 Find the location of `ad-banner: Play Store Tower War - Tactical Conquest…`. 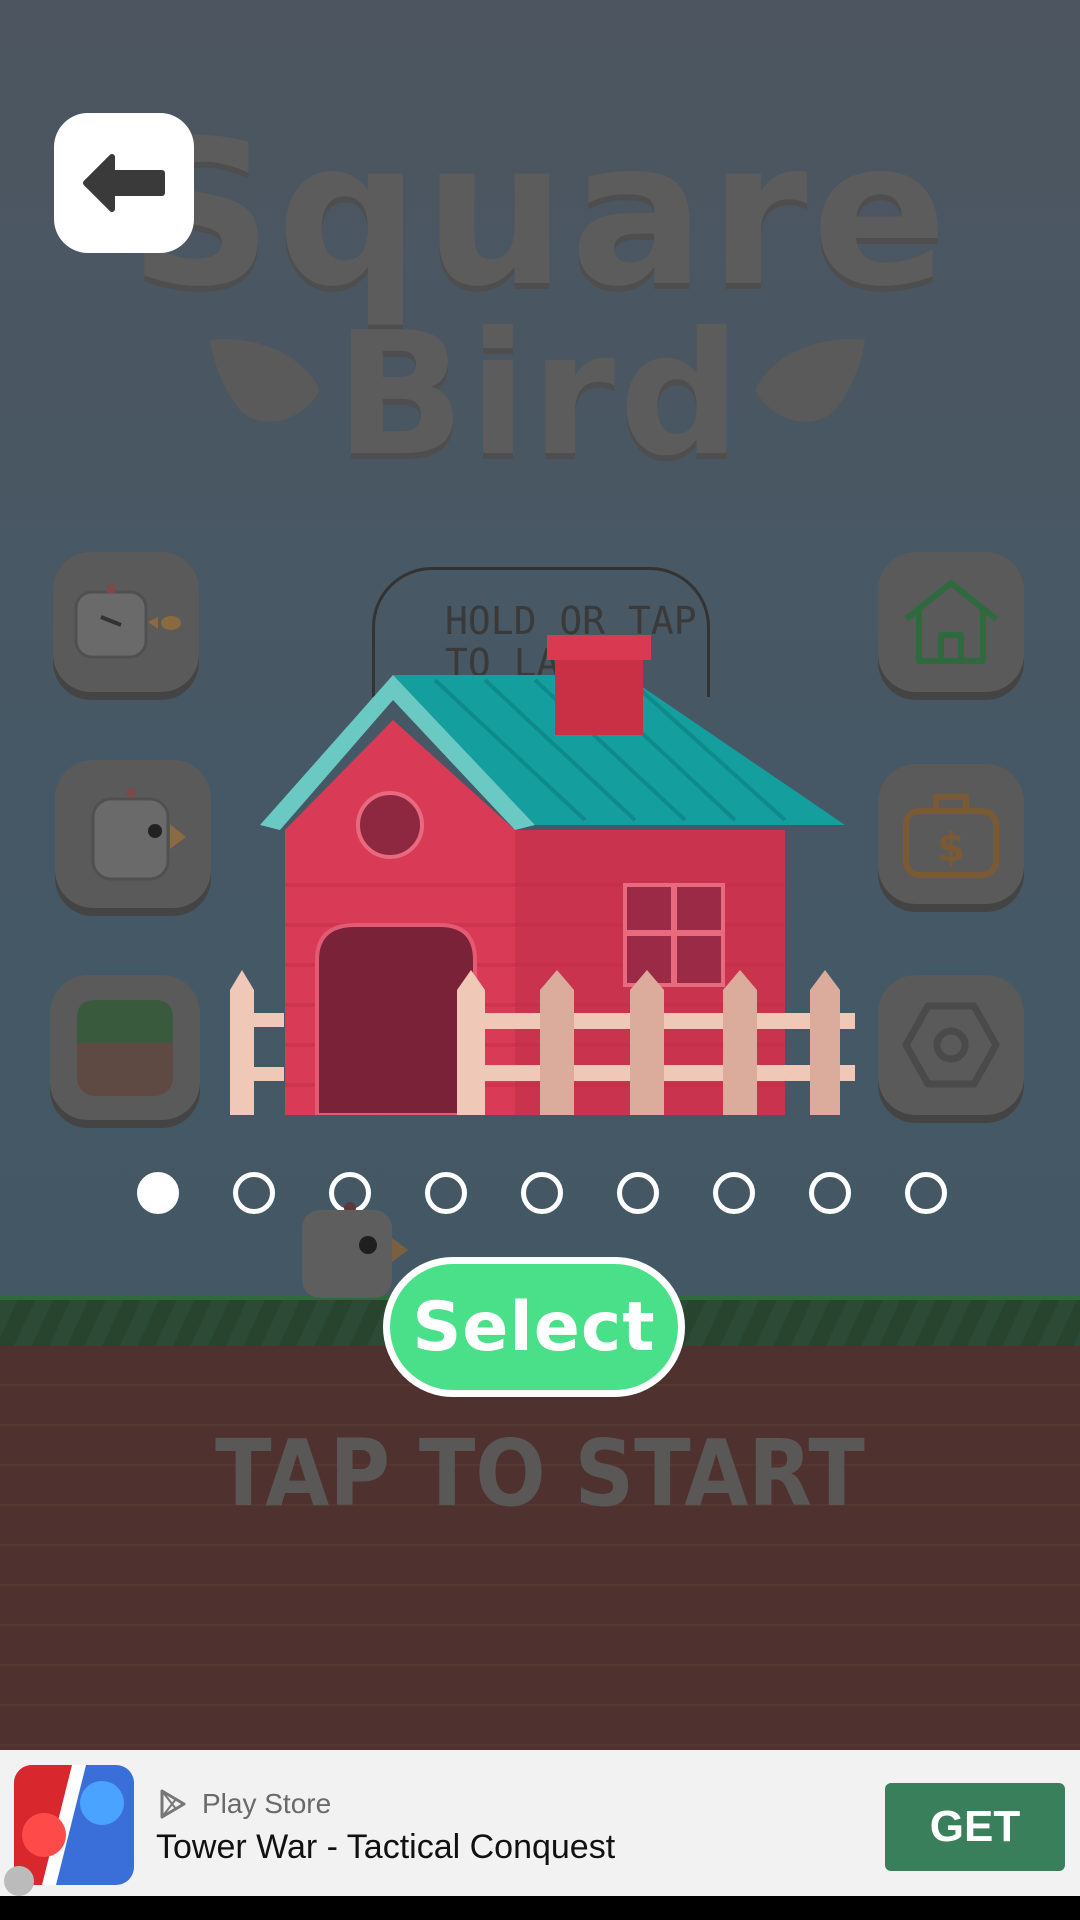

ad-banner: Play Store Tower War - Tactical Conquest… is located at coordinates (540, 1823).